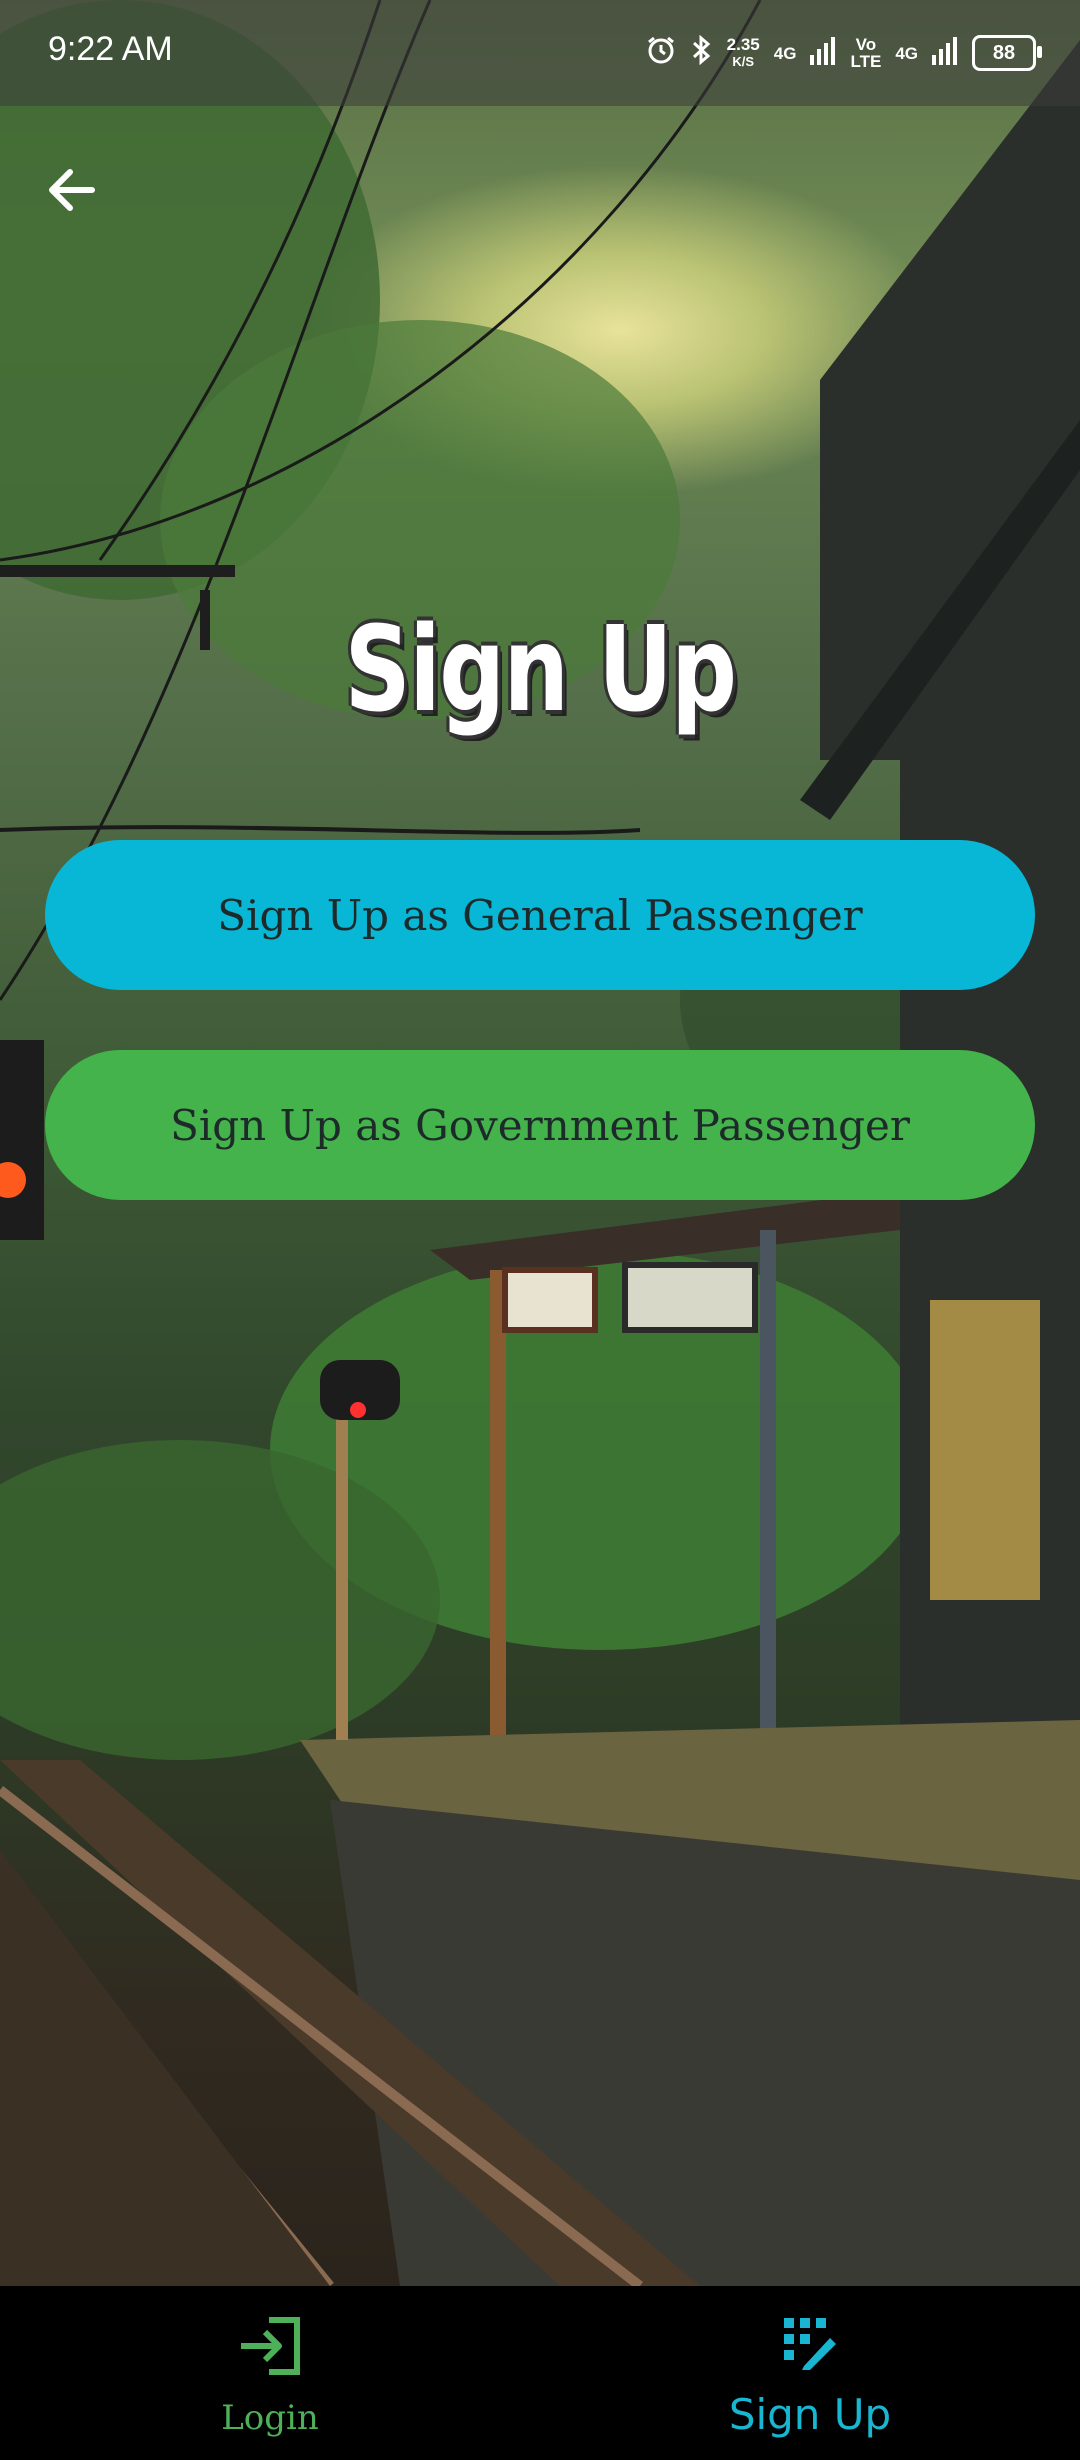  Describe the element at coordinates (270, 2418) in the screenshot. I see `nav-label-login: Login` at that location.